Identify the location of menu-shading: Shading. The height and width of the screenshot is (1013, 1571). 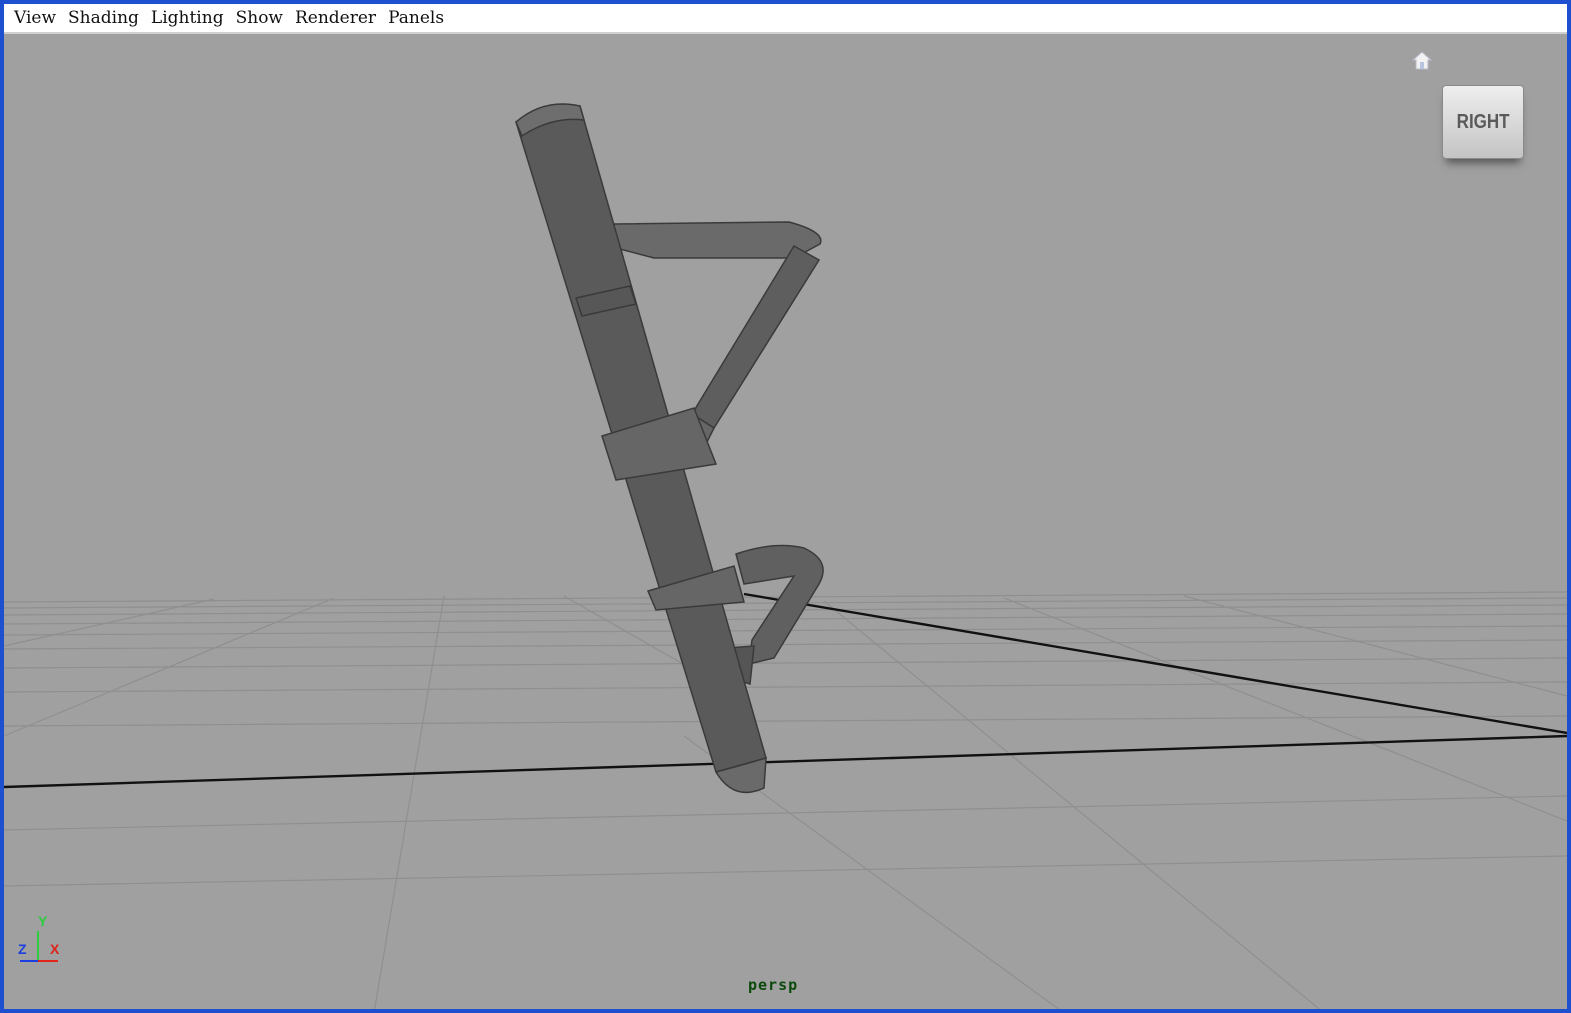
(105, 18).